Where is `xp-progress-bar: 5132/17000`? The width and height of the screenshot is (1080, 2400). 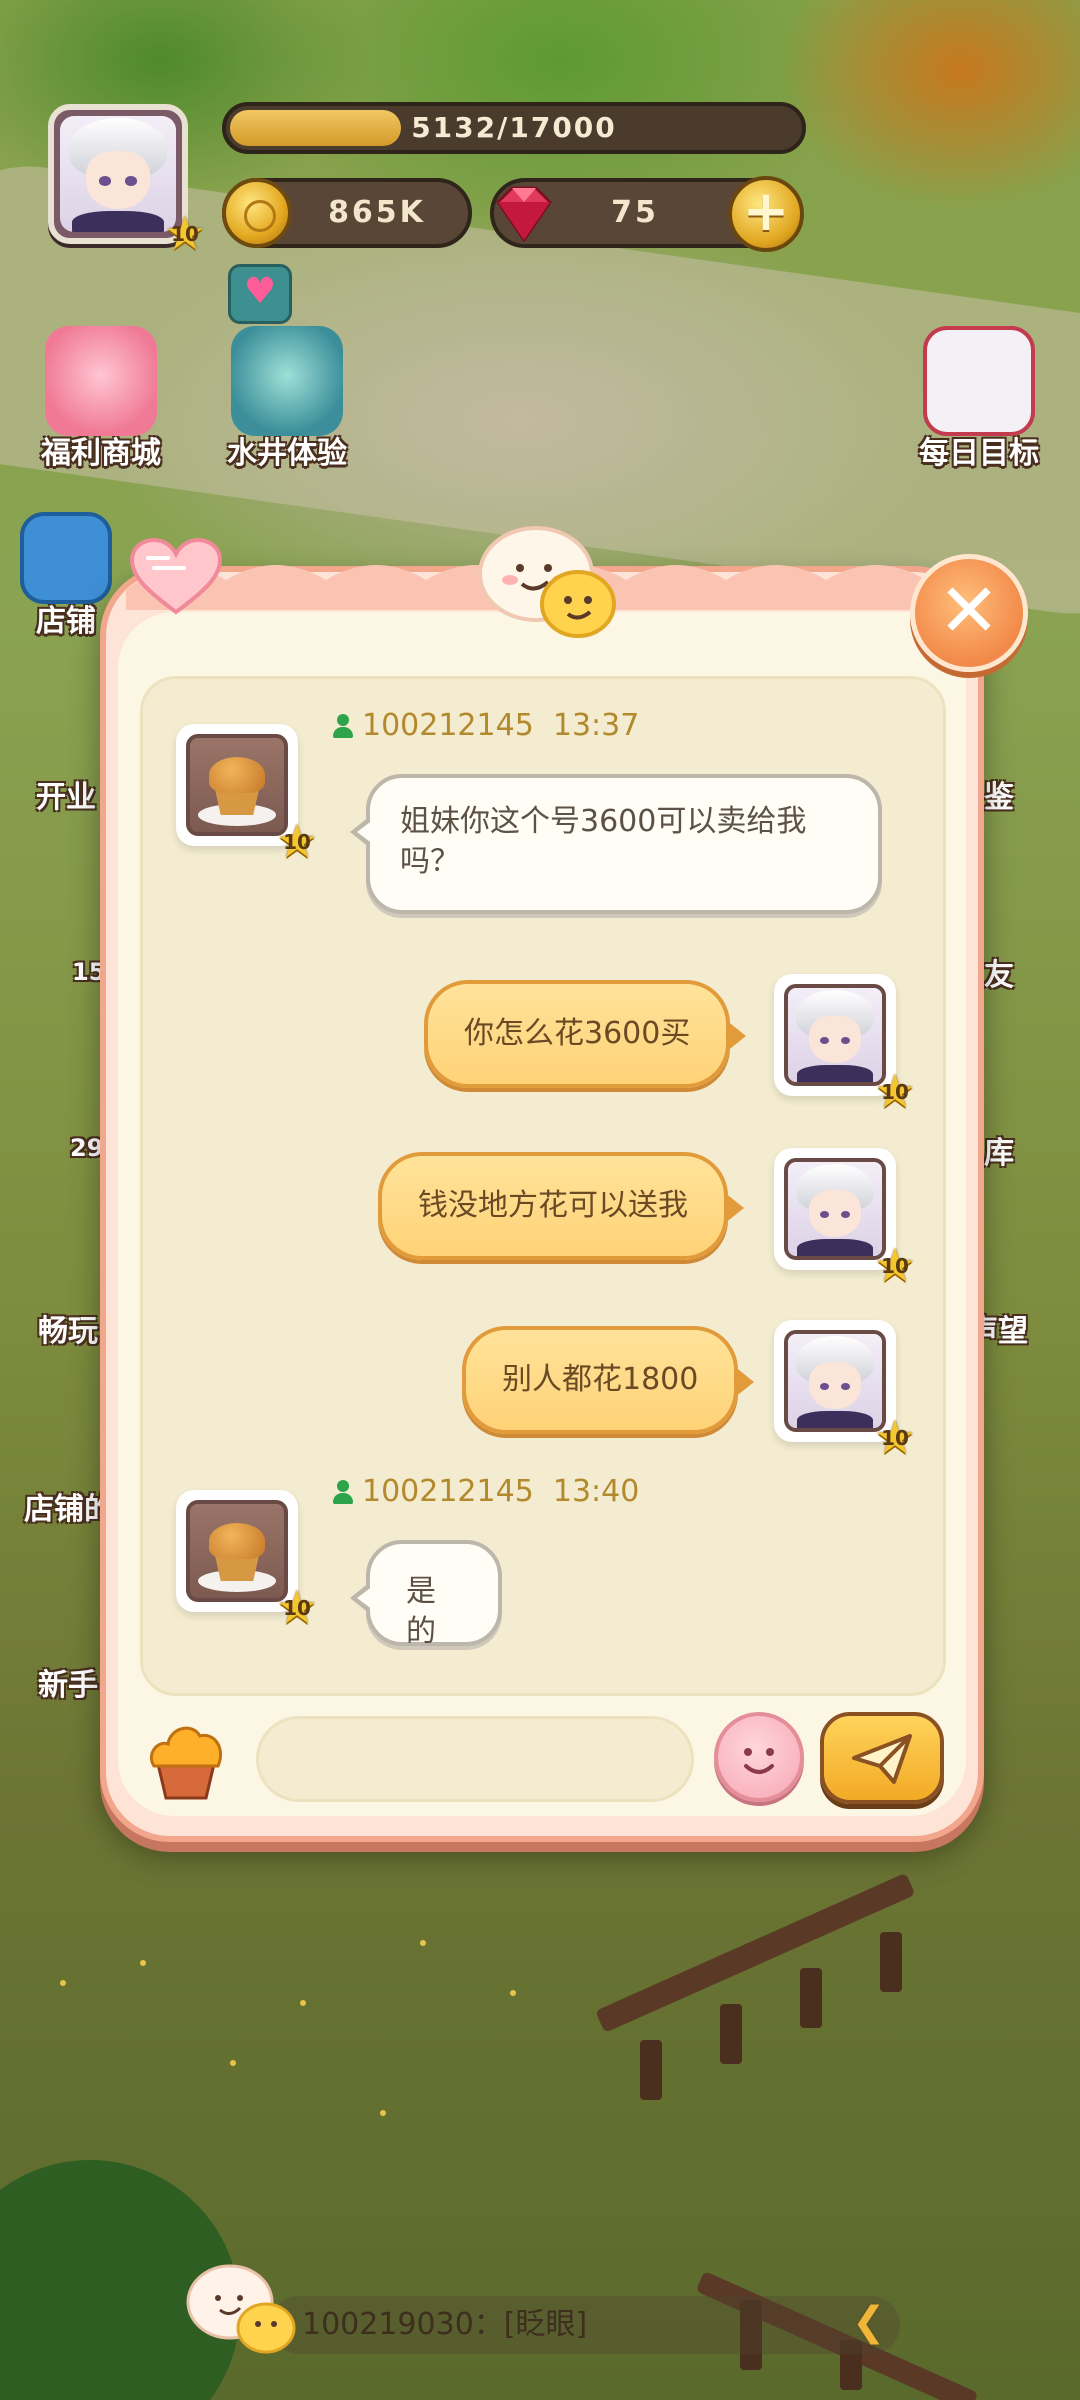
xp-progress-bar: 5132/17000 is located at coordinates (514, 128).